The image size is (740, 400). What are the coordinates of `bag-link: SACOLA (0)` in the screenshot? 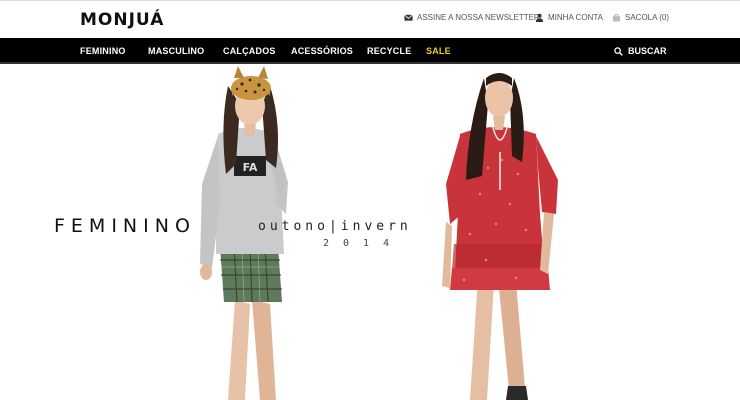 It's located at (640, 17).